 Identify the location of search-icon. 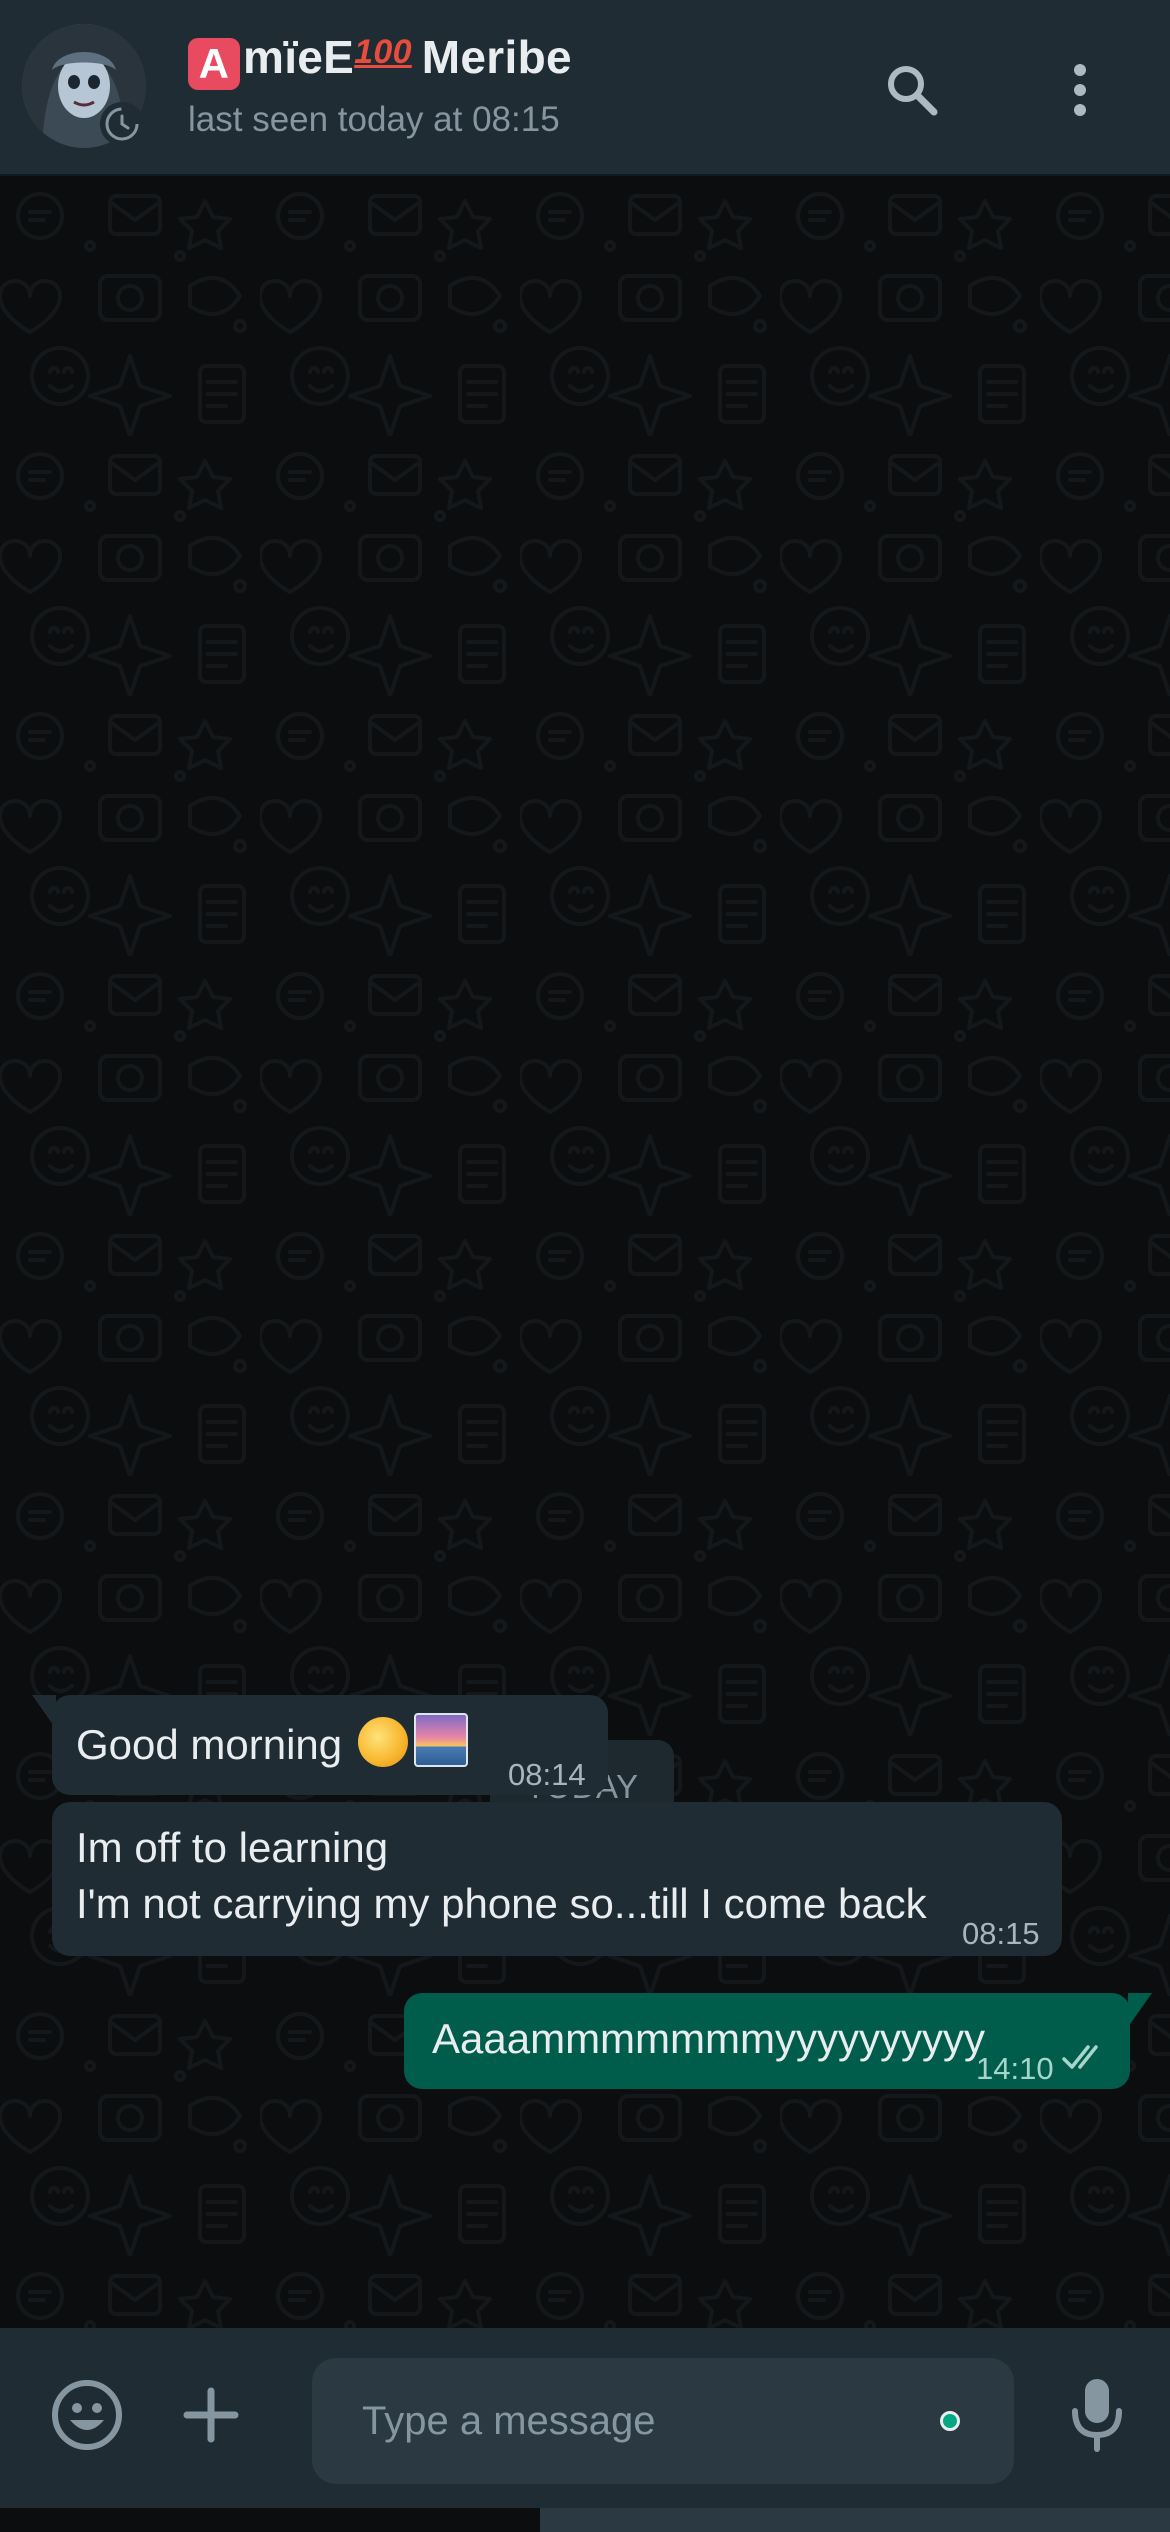
(913, 91).